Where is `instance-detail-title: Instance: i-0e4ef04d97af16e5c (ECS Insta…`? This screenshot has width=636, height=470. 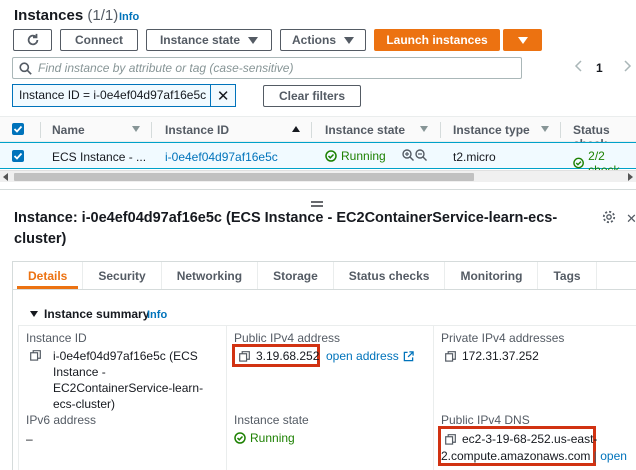
instance-detail-title: Instance: i-0e4ef04d97af16e5c (ECS Insta… is located at coordinates (286, 228).